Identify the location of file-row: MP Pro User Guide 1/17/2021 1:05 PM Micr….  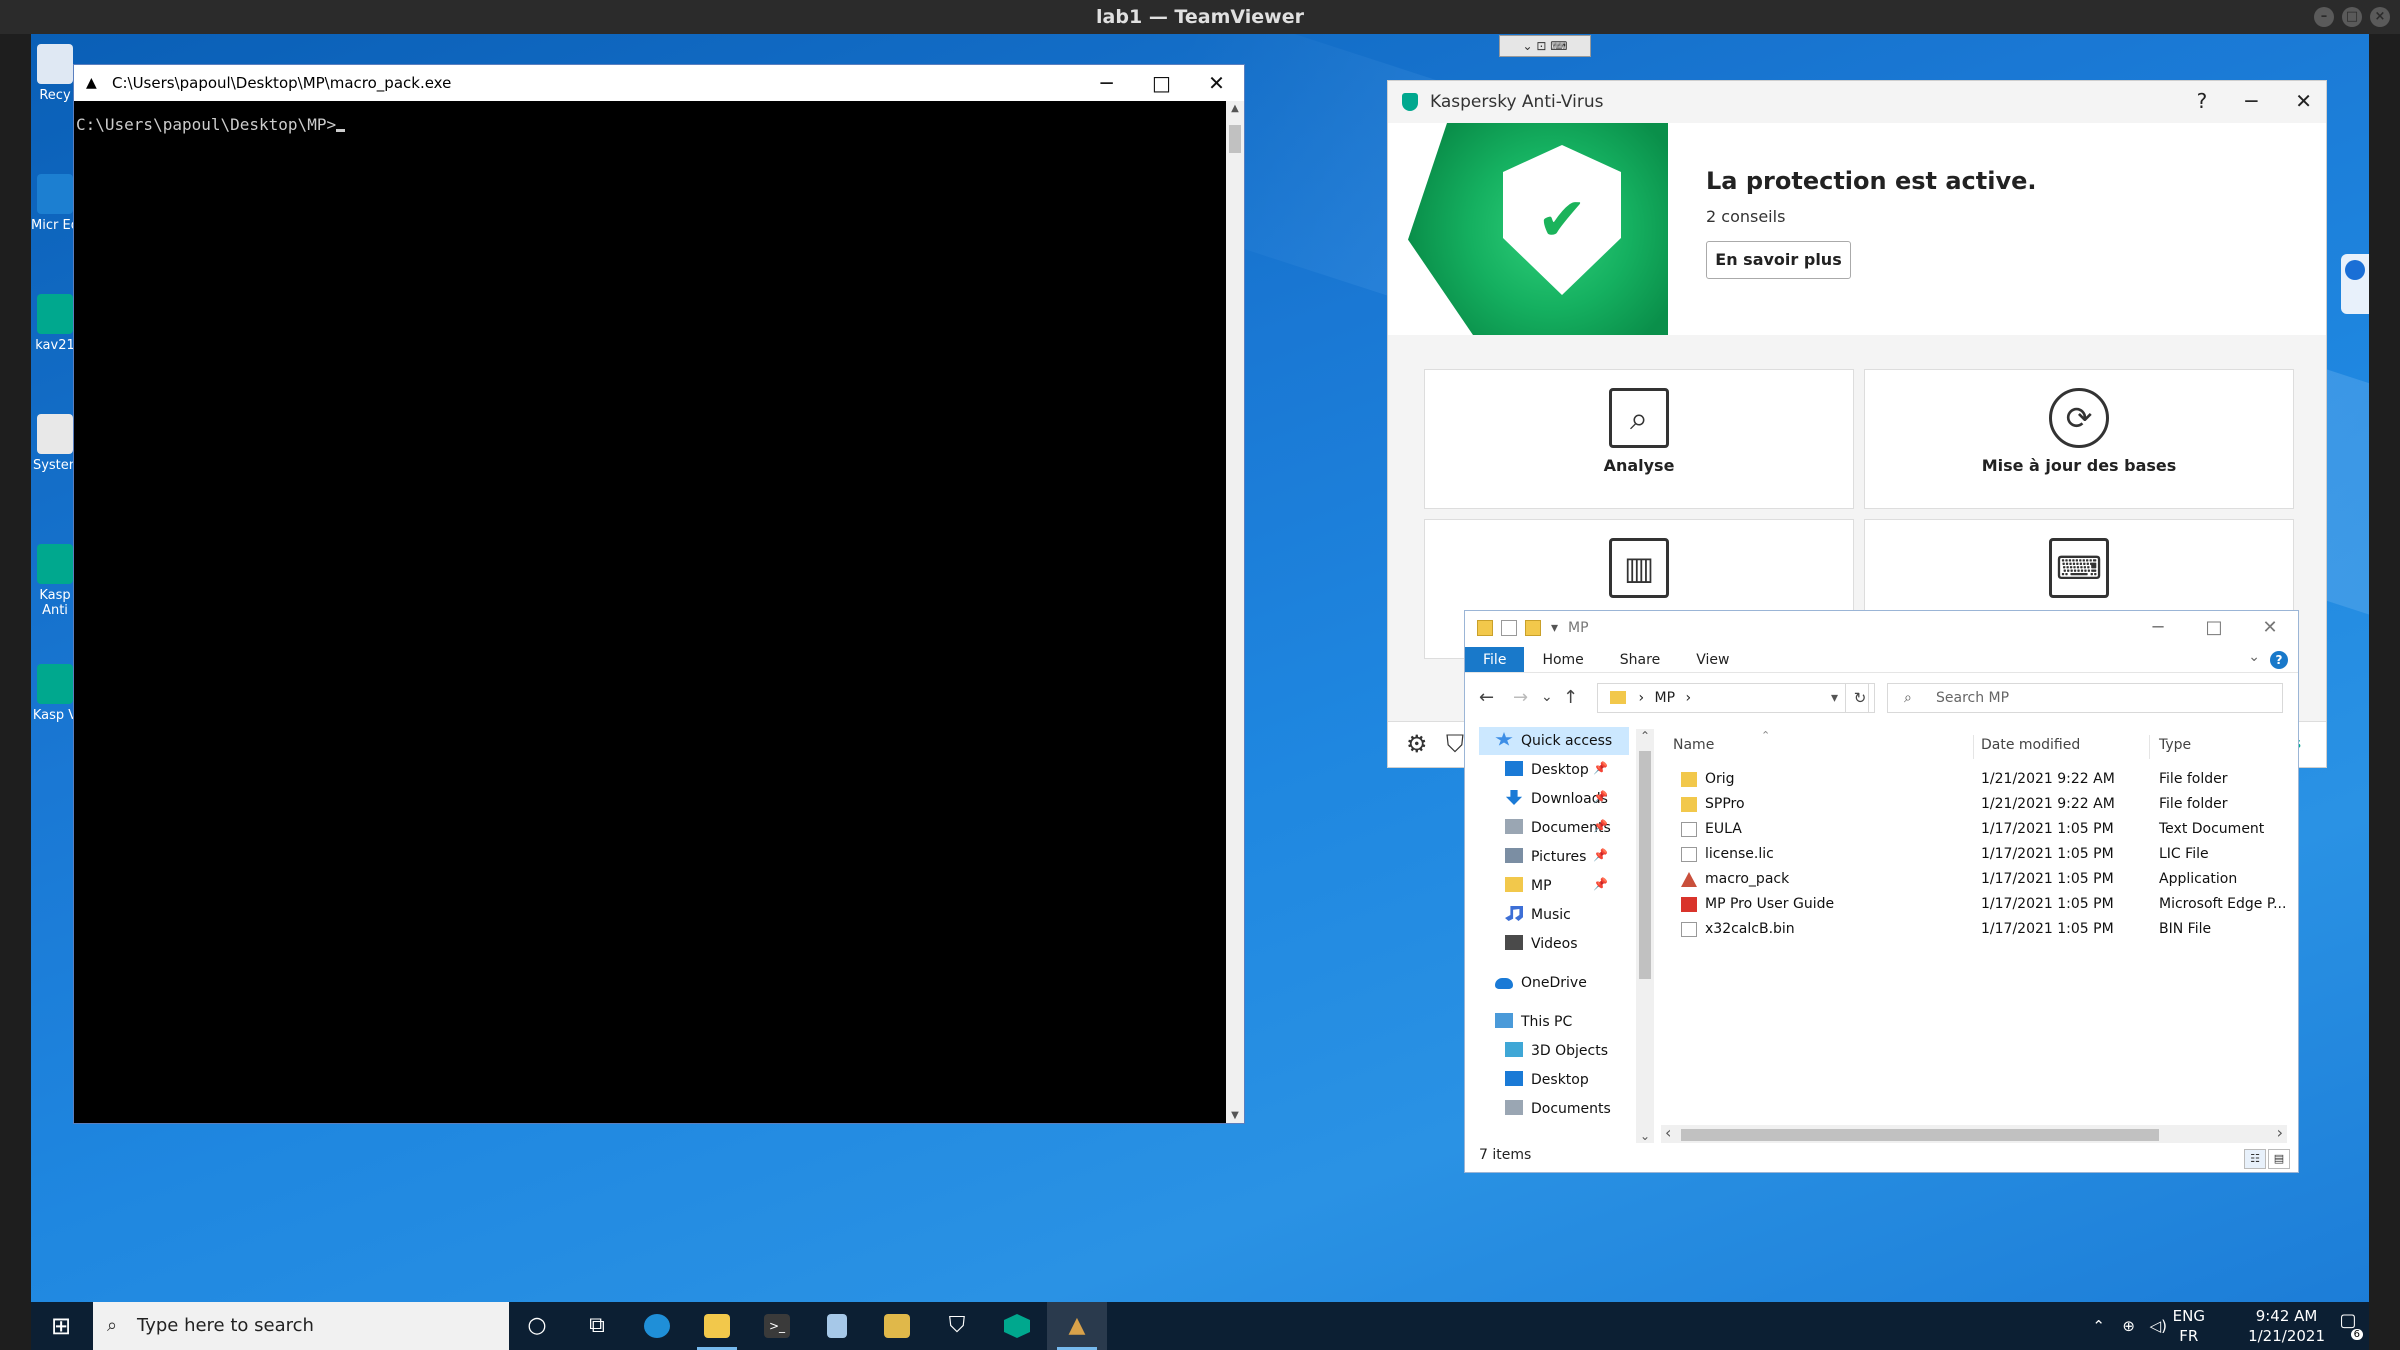
(1975, 904).